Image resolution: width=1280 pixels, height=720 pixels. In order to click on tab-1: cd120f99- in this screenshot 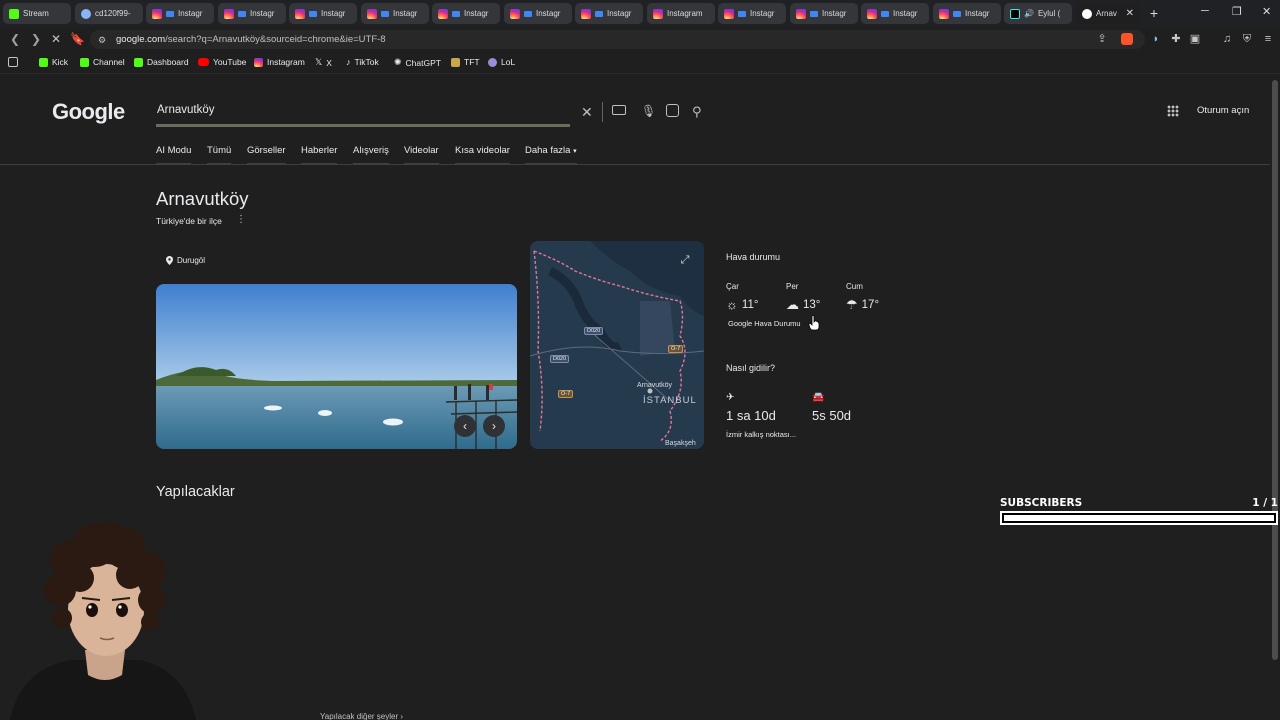, I will do `click(109, 13)`.